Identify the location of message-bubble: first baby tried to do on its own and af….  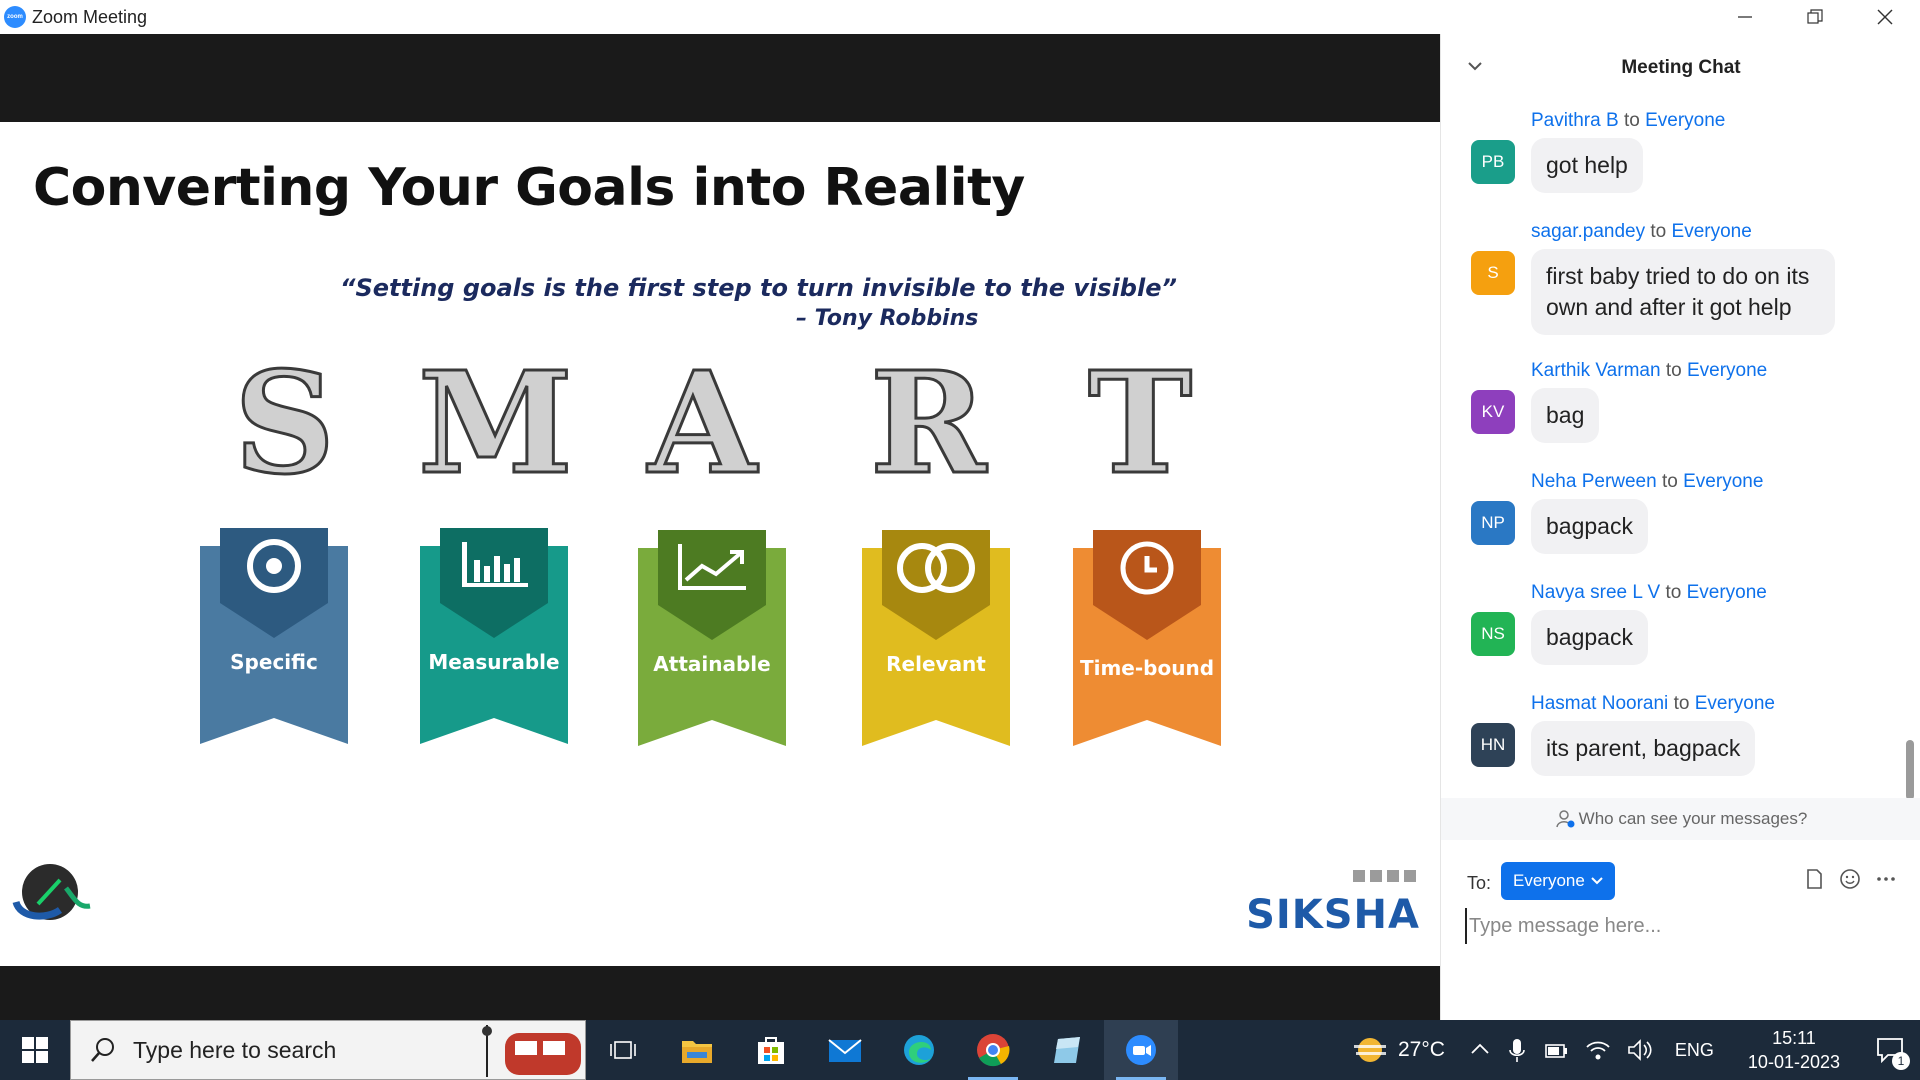
(1683, 292).